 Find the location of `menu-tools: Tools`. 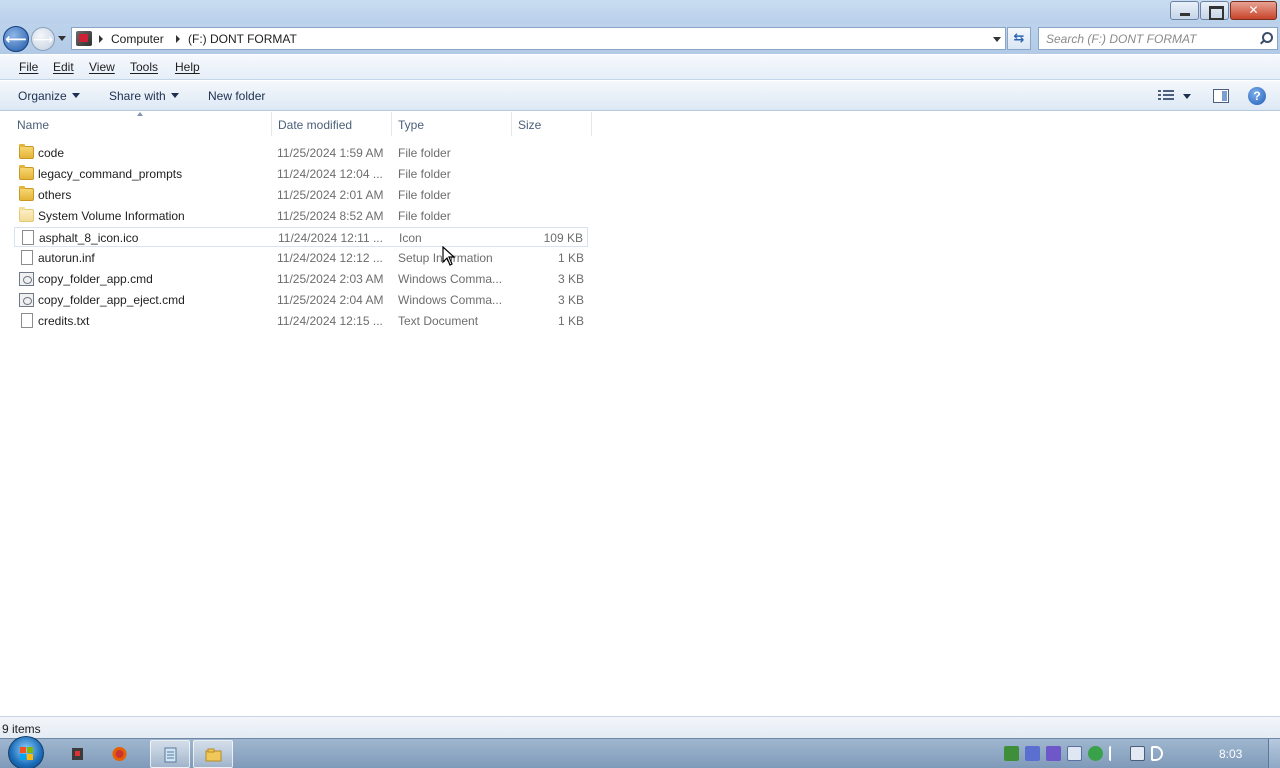

menu-tools: Tools is located at coordinates (144, 67).